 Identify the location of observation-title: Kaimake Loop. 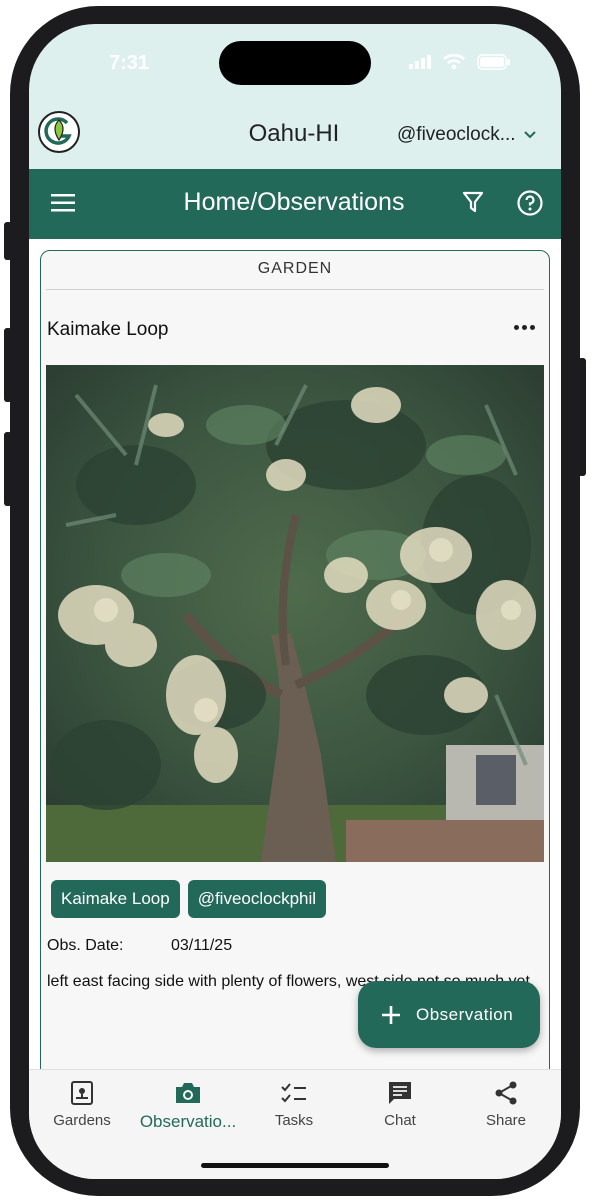
(108, 329).